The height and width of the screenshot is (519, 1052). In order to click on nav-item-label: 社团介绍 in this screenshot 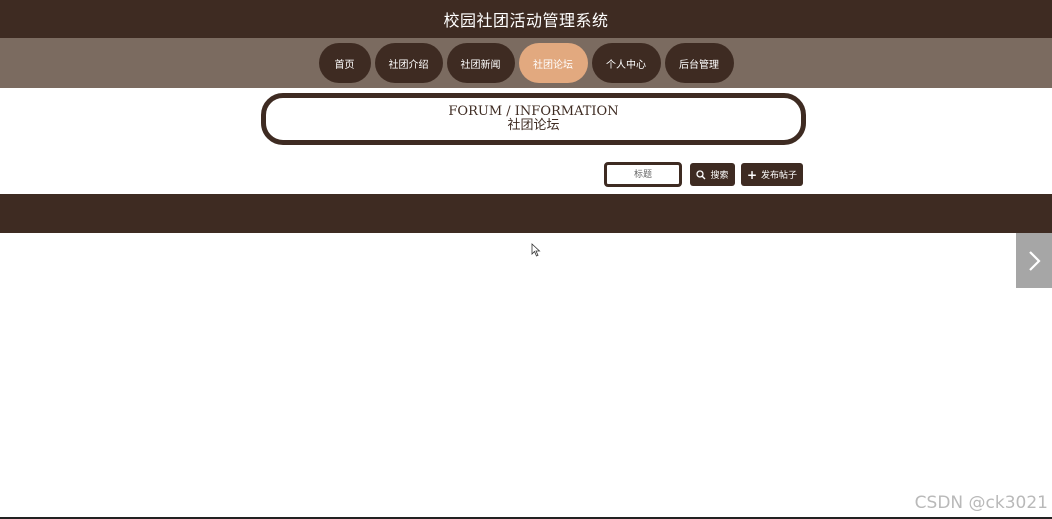, I will do `click(408, 65)`.